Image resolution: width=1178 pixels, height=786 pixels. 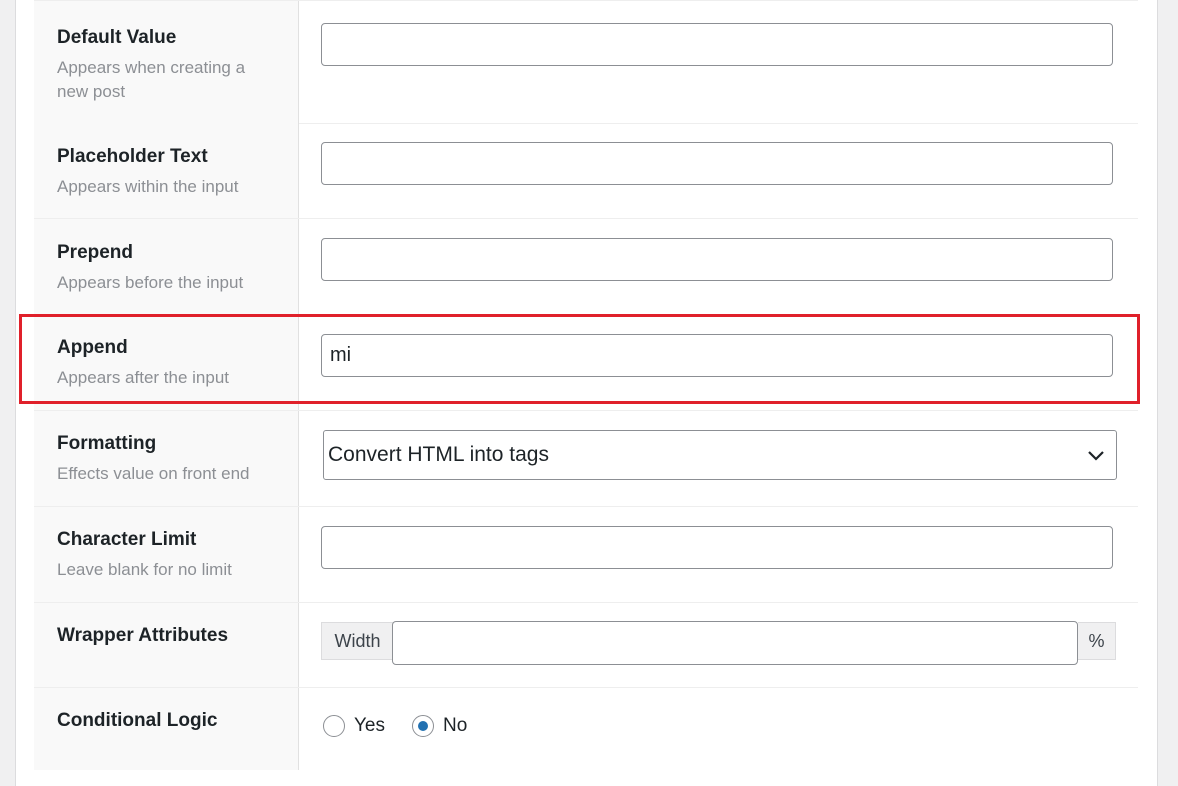 I want to click on formatting-select: Convert HTML into tags, so click(x=720, y=455).